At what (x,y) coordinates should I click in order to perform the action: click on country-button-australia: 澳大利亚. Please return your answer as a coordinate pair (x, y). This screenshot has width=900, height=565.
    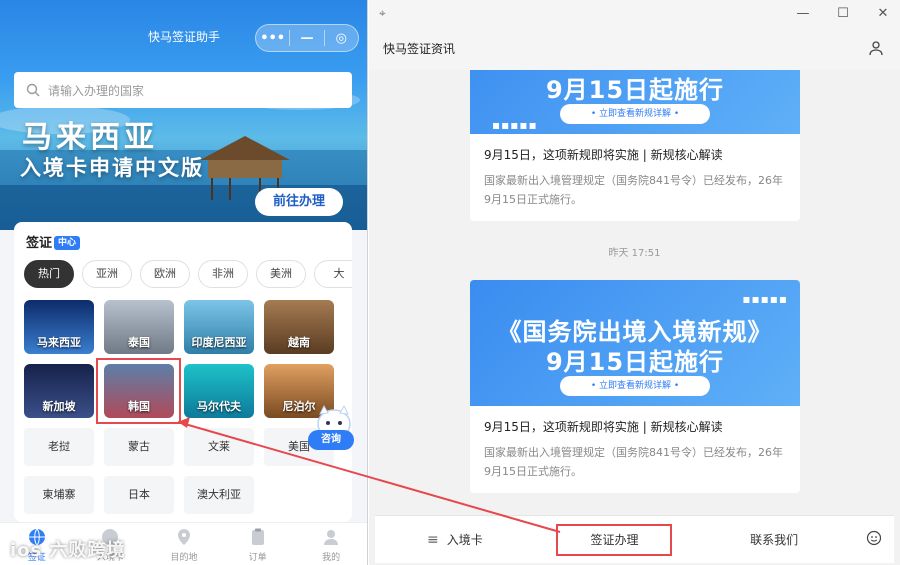
    Looking at the image, I should click on (219, 495).